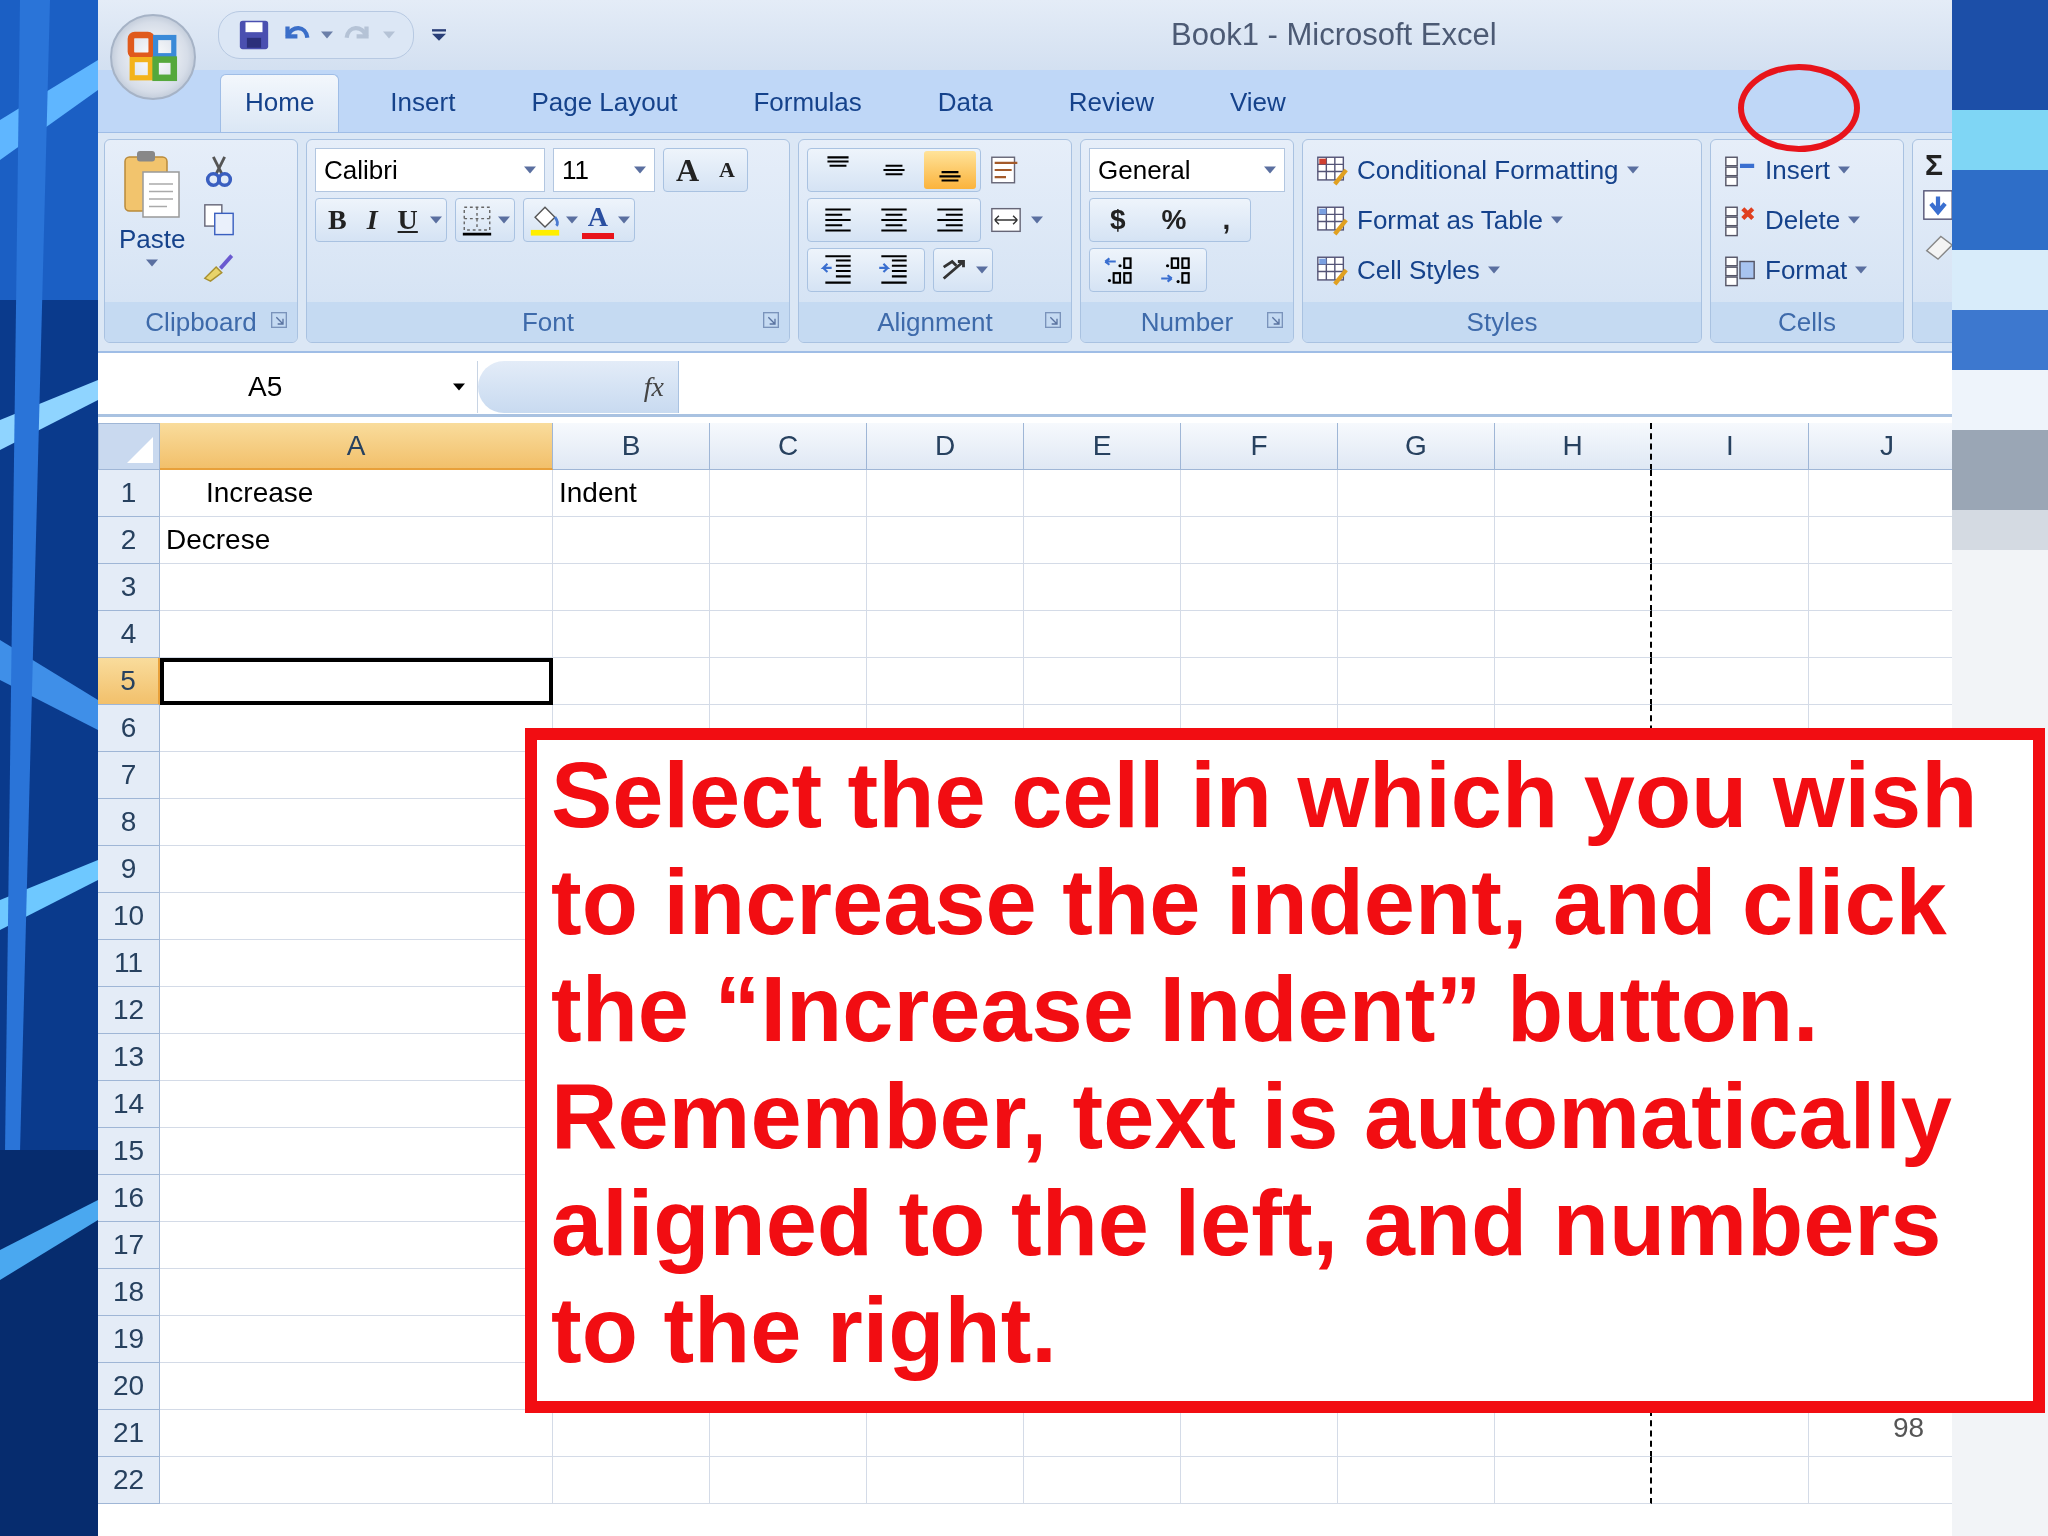 This screenshot has width=2048, height=1536. I want to click on save-icon, so click(254, 35).